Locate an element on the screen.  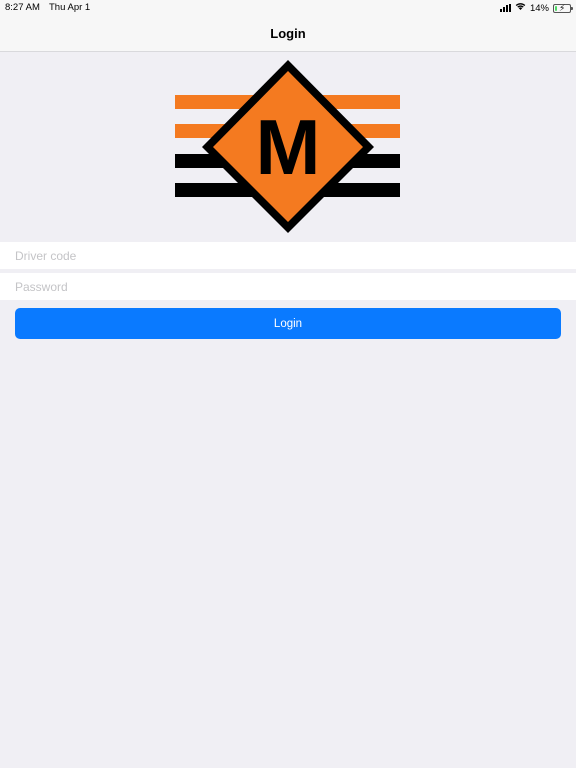
navigation-bar: Login is located at coordinates (288, 34).